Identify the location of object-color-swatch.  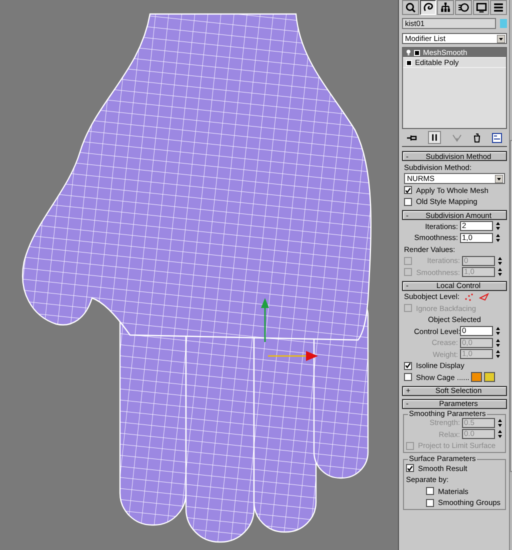
(503, 23).